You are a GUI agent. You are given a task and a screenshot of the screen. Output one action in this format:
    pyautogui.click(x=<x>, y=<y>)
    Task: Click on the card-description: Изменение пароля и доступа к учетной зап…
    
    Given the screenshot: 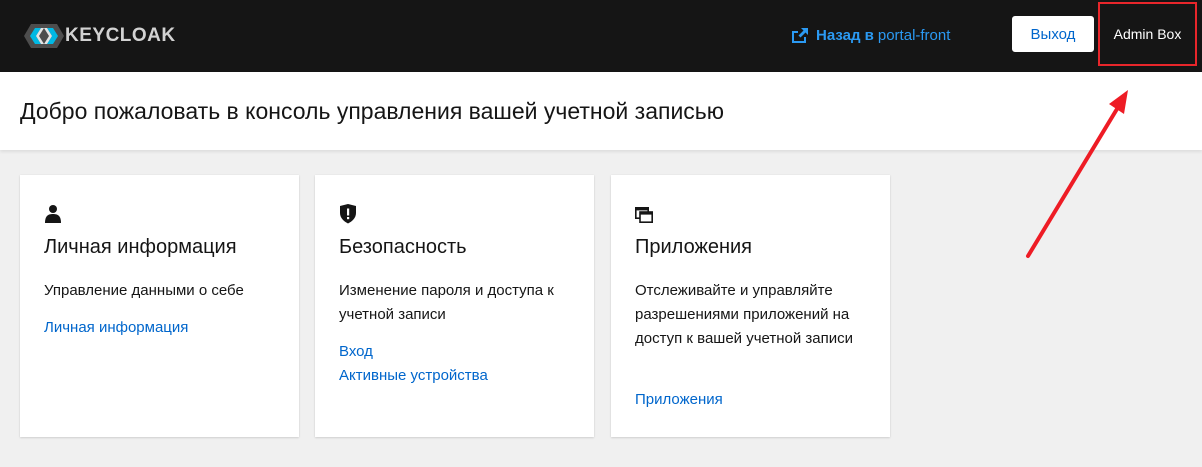 What is the action you would take?
    pyautogui.click(x=446, y=302)
    